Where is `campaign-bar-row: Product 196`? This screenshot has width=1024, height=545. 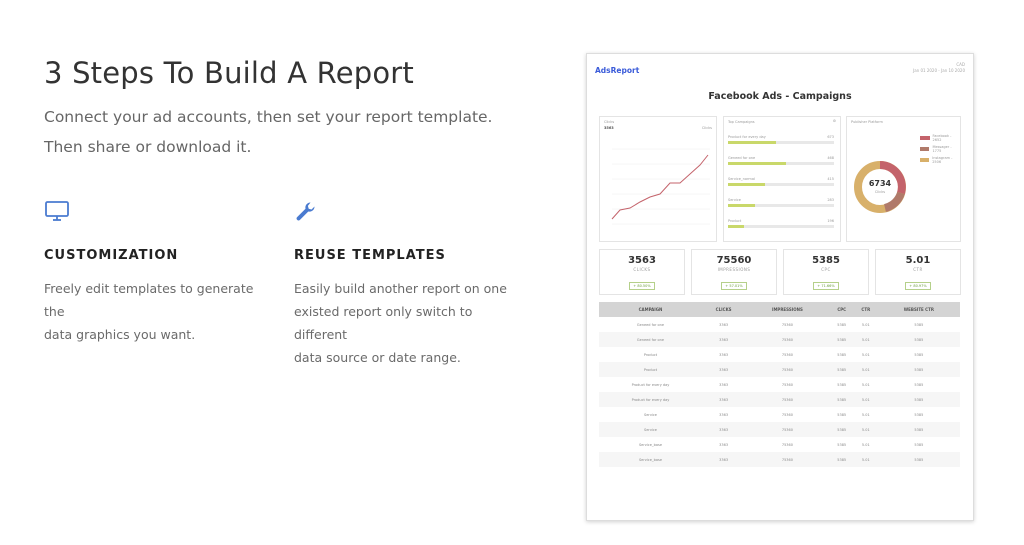 campaign-bar-row: Product 196 is located at coordinates (781, 223).